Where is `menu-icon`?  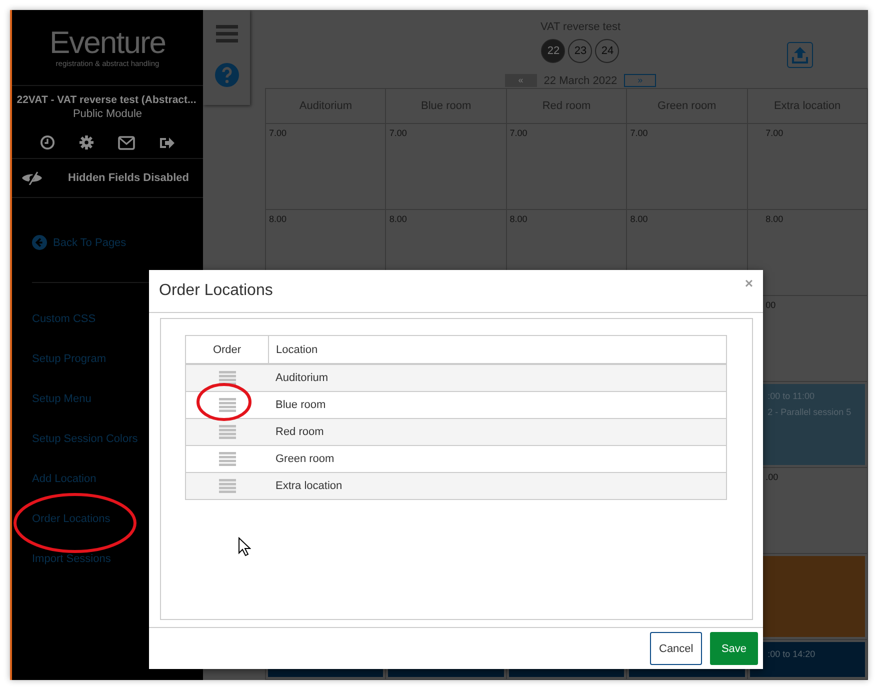 menu-icon is located at coordinates (227, 34).